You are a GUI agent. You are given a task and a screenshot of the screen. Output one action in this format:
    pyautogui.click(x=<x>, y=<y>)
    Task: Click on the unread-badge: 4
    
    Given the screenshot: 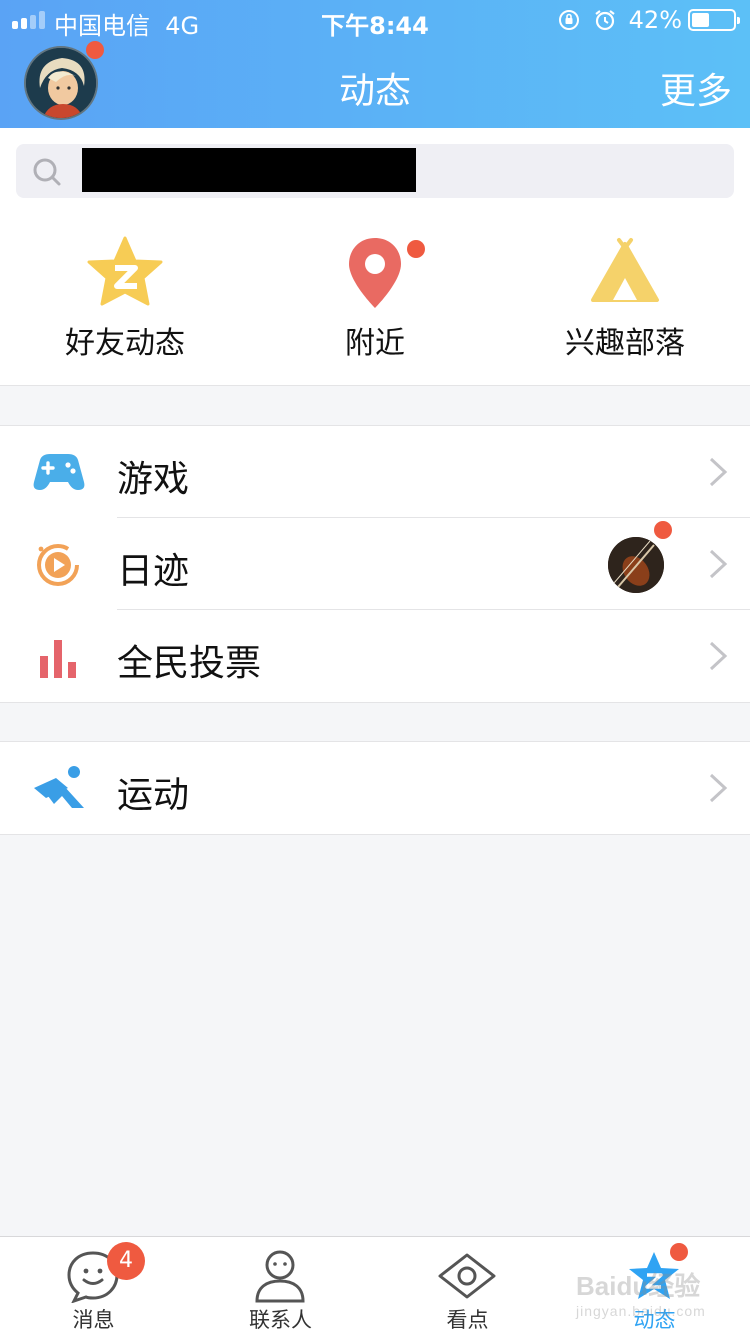 What is the action you would take?
    pyautogui.click(x=126, y=1261)
    